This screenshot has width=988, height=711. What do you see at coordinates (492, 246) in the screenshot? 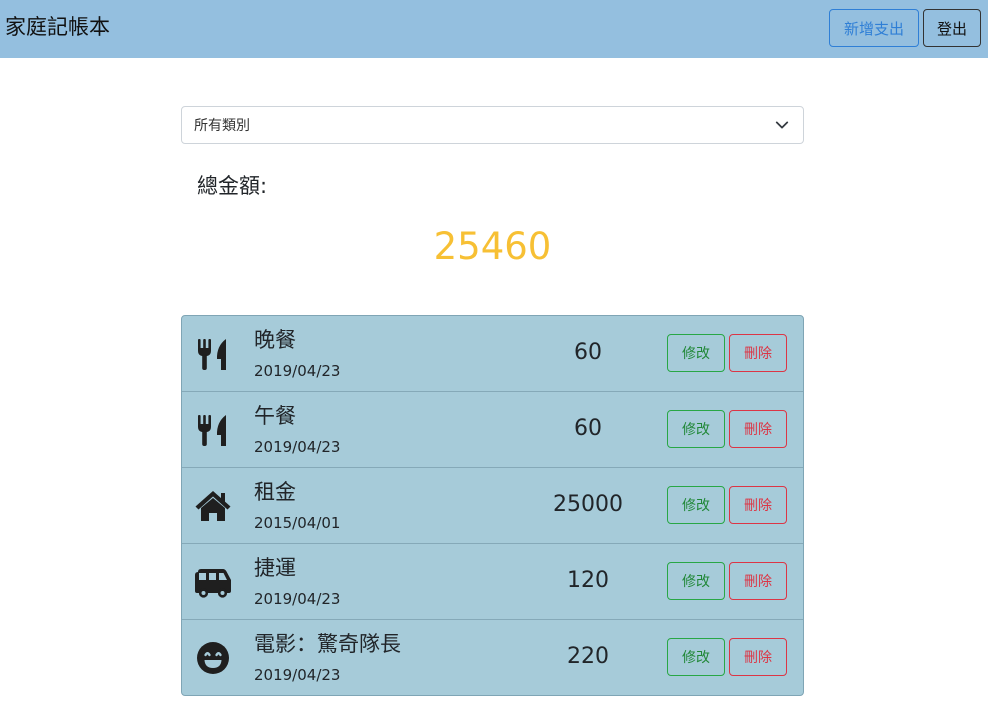
I see `total-amount: 25460` at bounding box center [492, 246].